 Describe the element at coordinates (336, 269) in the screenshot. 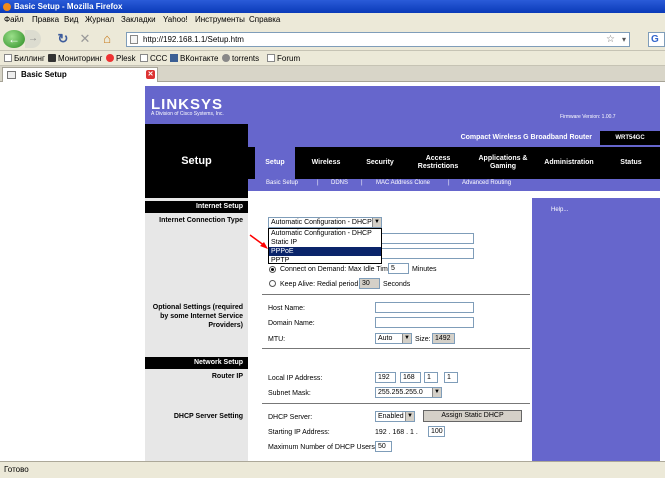

I see `connect-on-demand-label: Connect on Demand: Max Idle Time` at that location.